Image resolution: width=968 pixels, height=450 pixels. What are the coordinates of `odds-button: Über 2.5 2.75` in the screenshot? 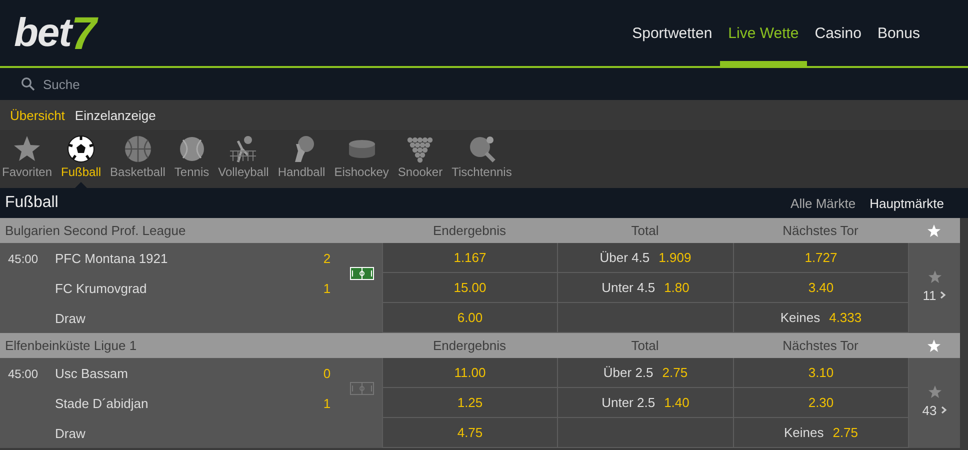 It's located at (645, 373).